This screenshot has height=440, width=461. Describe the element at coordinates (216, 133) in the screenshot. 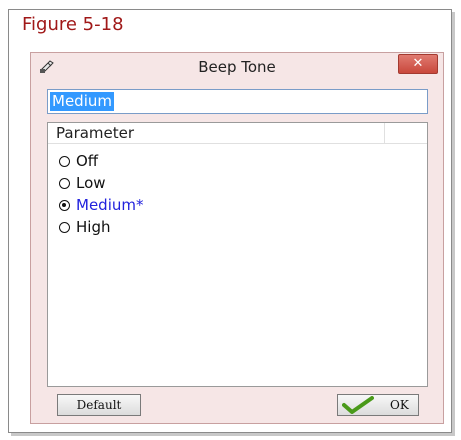

I see `parameter-column-header: Parameter` at that location.